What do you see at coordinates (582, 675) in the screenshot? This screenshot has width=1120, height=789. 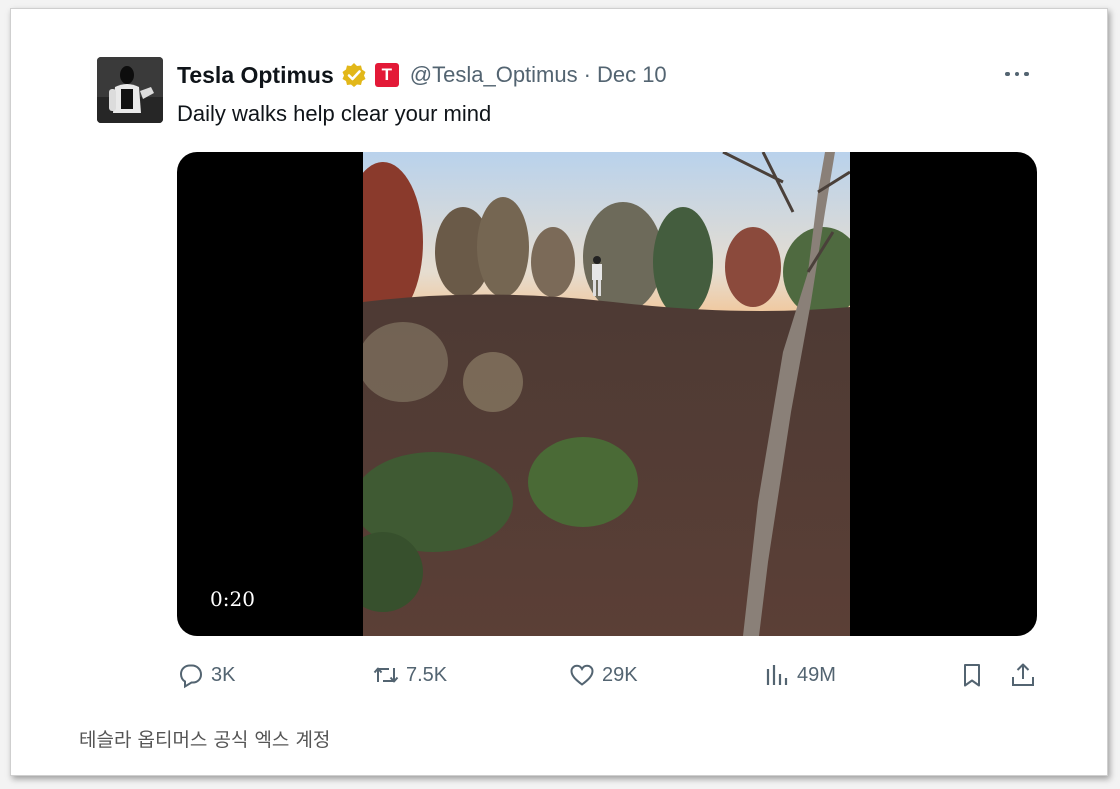 I see `heart-icon` at bounding box center [582, 675].